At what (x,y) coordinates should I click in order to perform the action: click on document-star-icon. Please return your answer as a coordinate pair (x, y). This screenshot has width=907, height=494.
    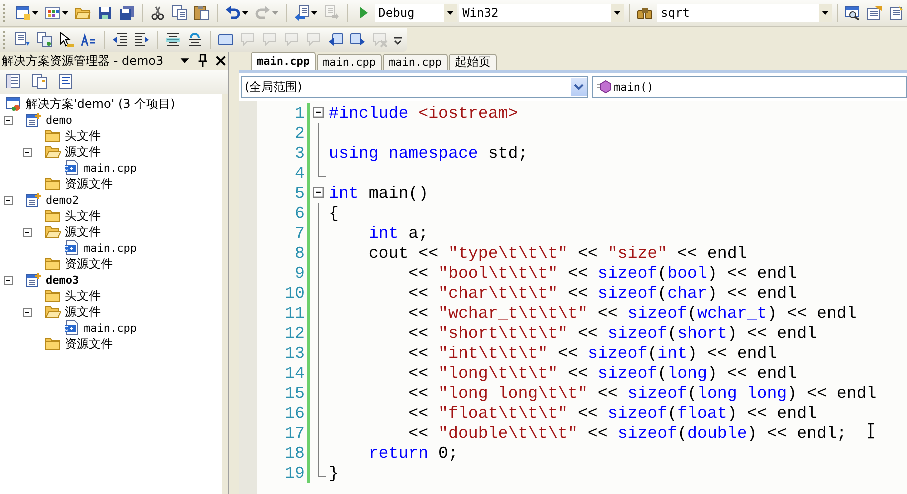
    Looking at the image, I should click on (875, 13).